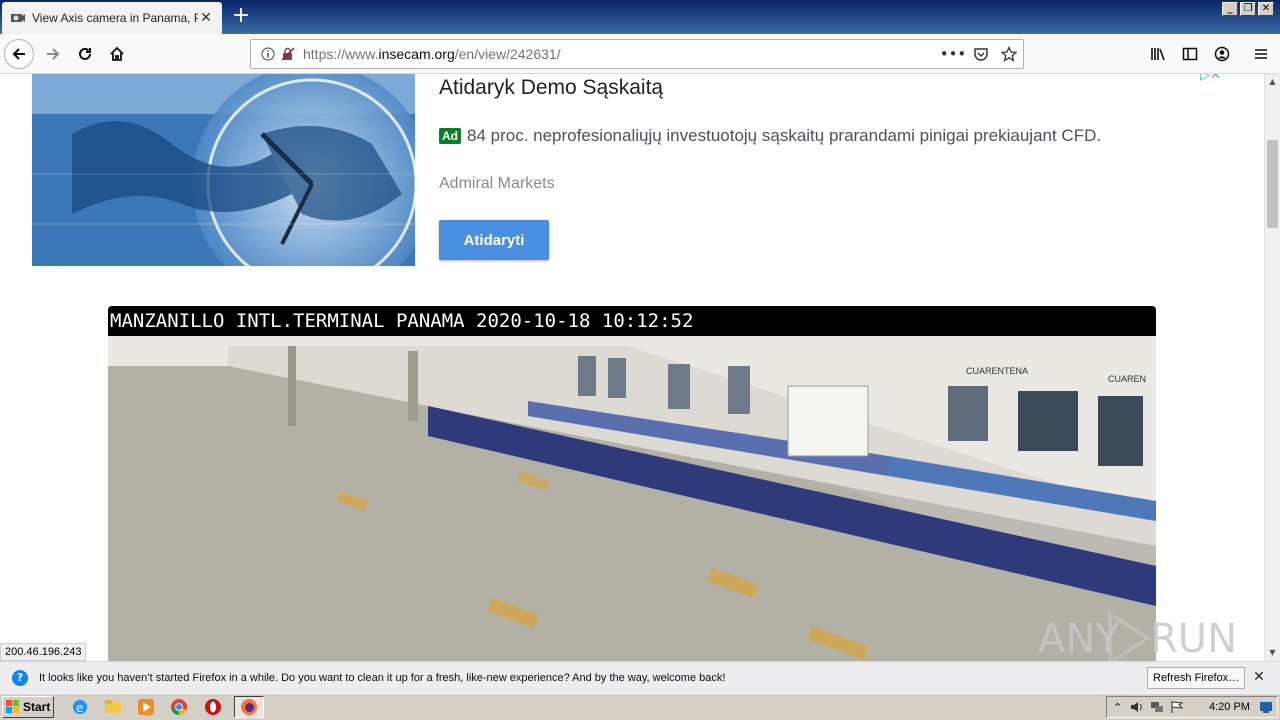 This screenshot has width=1280, height=720. I want to click on url-scheme: https://www., so click(341, 54).